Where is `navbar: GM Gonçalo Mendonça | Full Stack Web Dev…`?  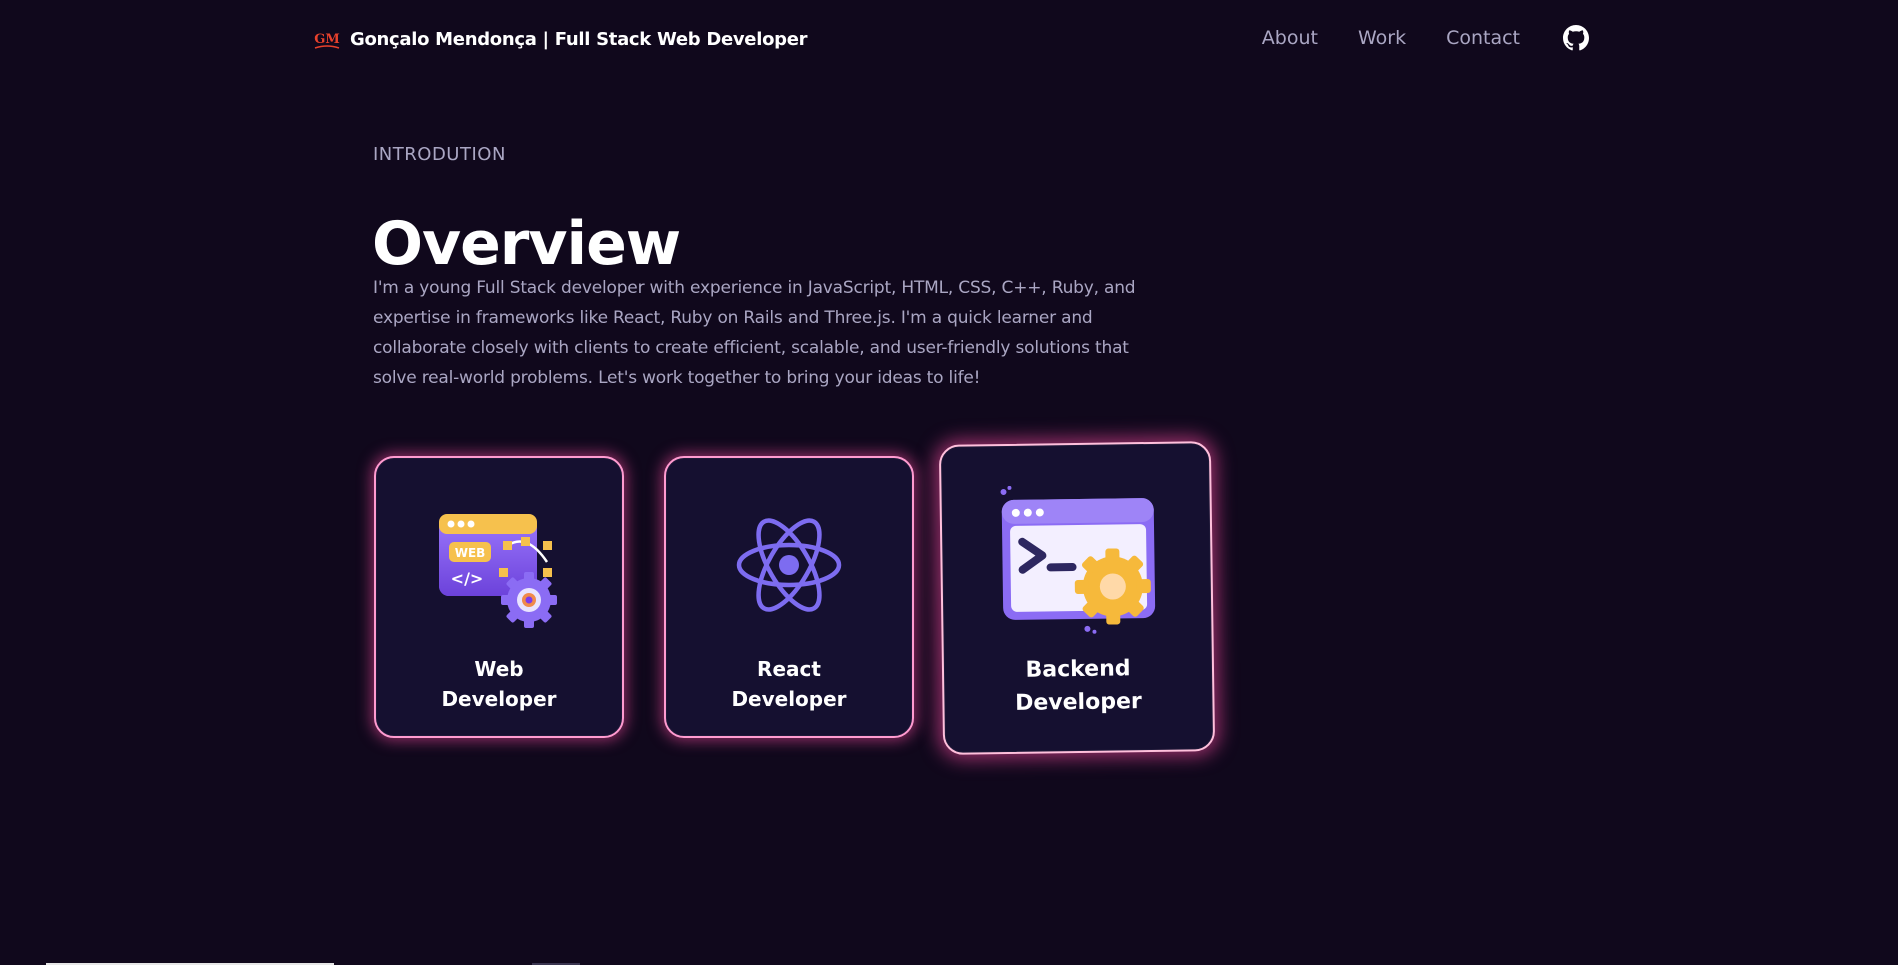 navbar: GM Gonçalo Mendonça | Full Stack Web Dev… is located at coordinates (949, 39).